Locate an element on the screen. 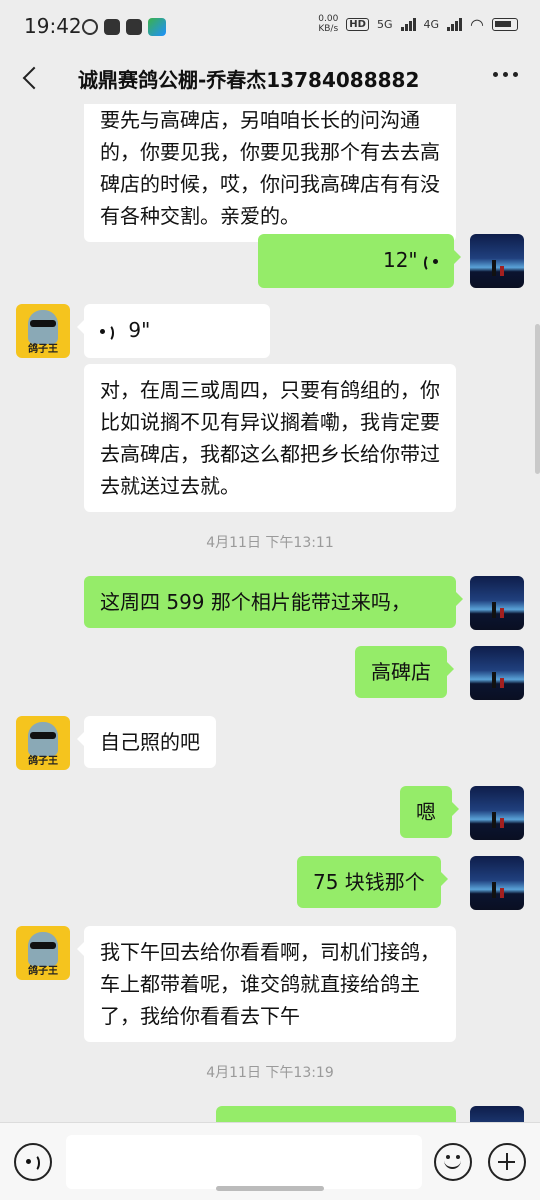 Image resolution: width=540 pixels, height=1200 pixels. voice-duration: 9" is located at coordinates (139, 330).